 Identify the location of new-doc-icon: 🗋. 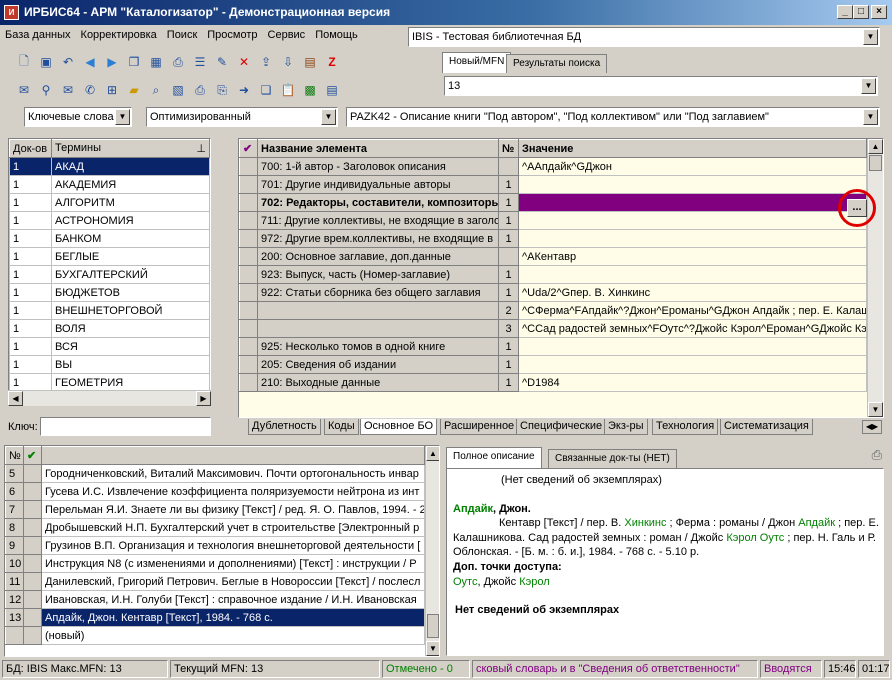
(24, 62).